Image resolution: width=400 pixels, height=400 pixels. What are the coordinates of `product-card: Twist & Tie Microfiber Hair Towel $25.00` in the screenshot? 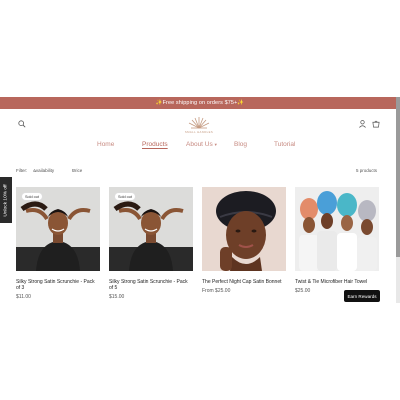 It's located at (337, 247).